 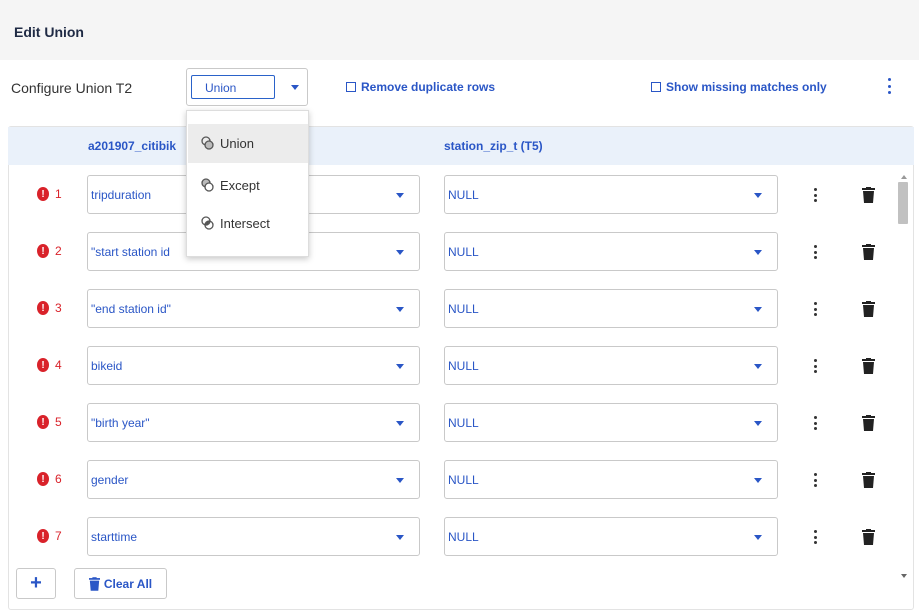 I want to click on left-column-select: starttime, so click(x=253, y=536).